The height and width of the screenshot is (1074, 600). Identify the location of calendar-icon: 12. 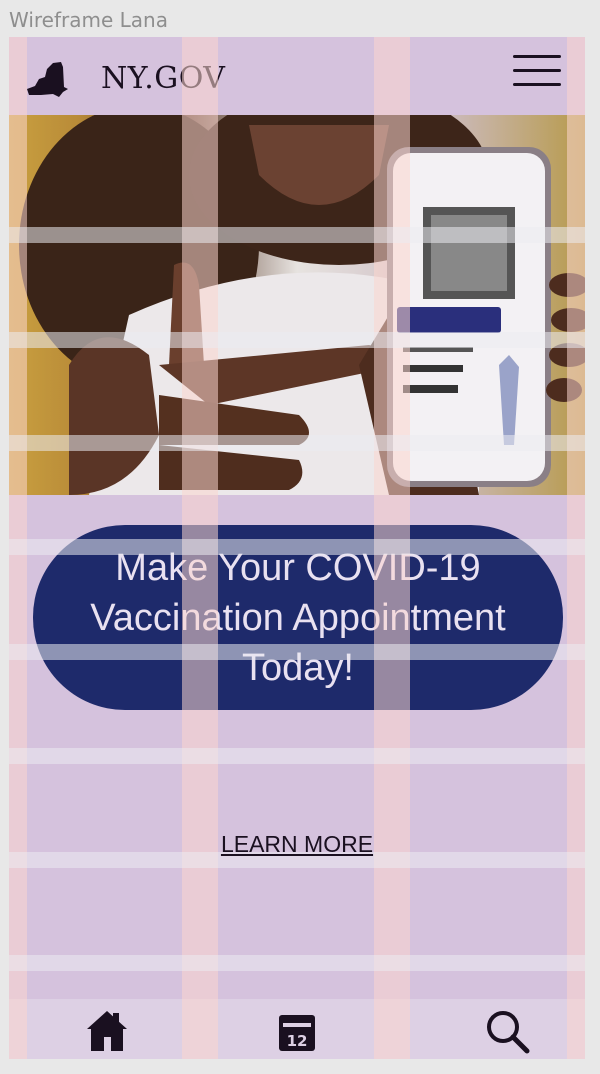
(297, 1033).